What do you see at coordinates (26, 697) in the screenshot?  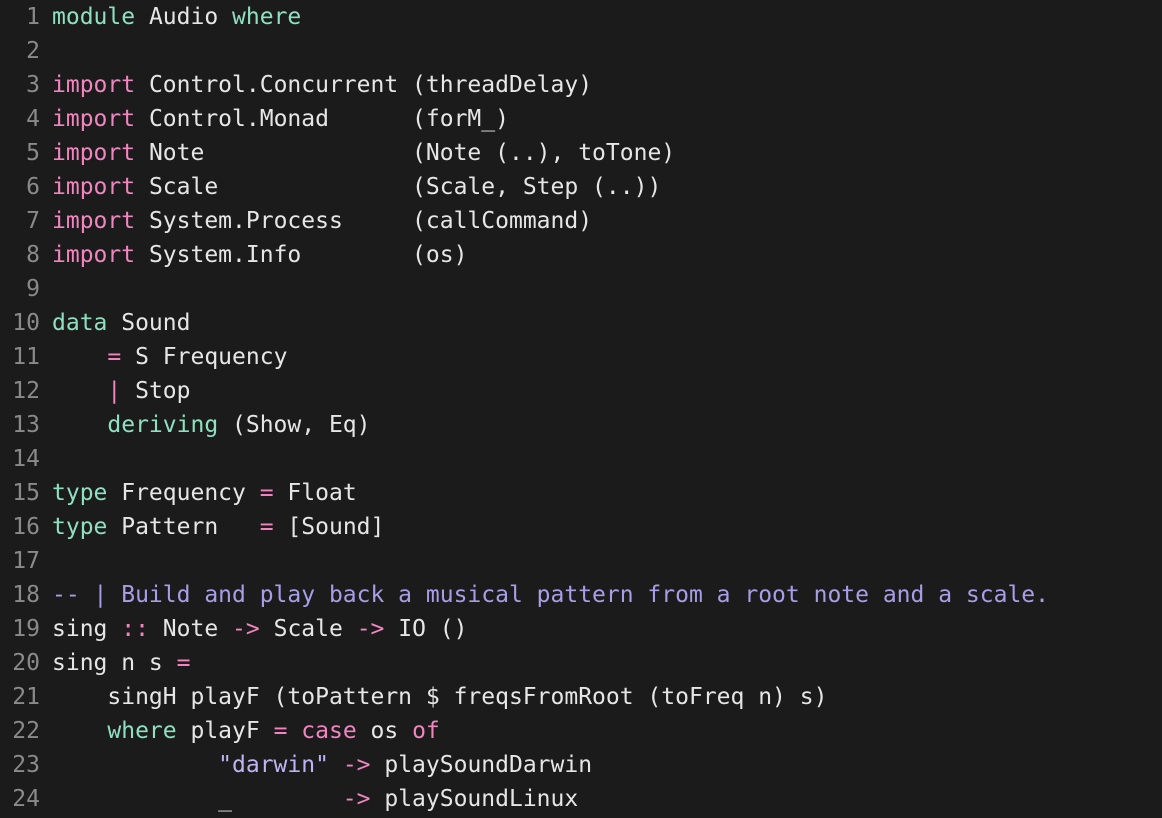 I see `line-number: 21` at bounding box center [26, 697].